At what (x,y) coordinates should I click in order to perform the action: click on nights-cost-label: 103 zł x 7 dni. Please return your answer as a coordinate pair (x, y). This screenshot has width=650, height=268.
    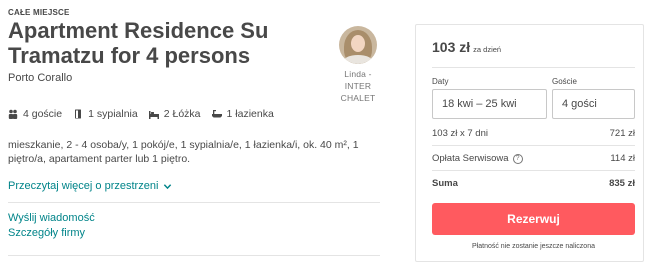
    Looking at the image, I should click on (460, 133).